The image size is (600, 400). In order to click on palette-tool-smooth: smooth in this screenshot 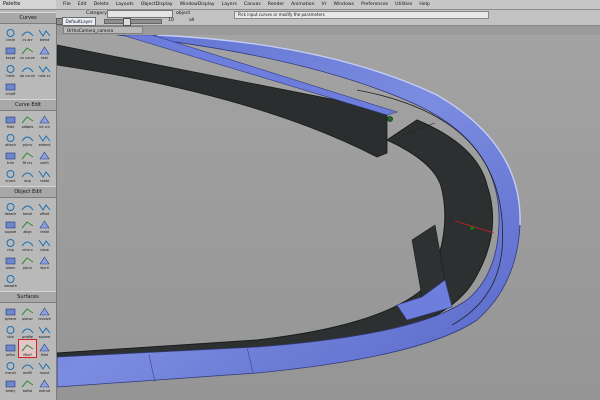, I will do `click(10, 279)`.